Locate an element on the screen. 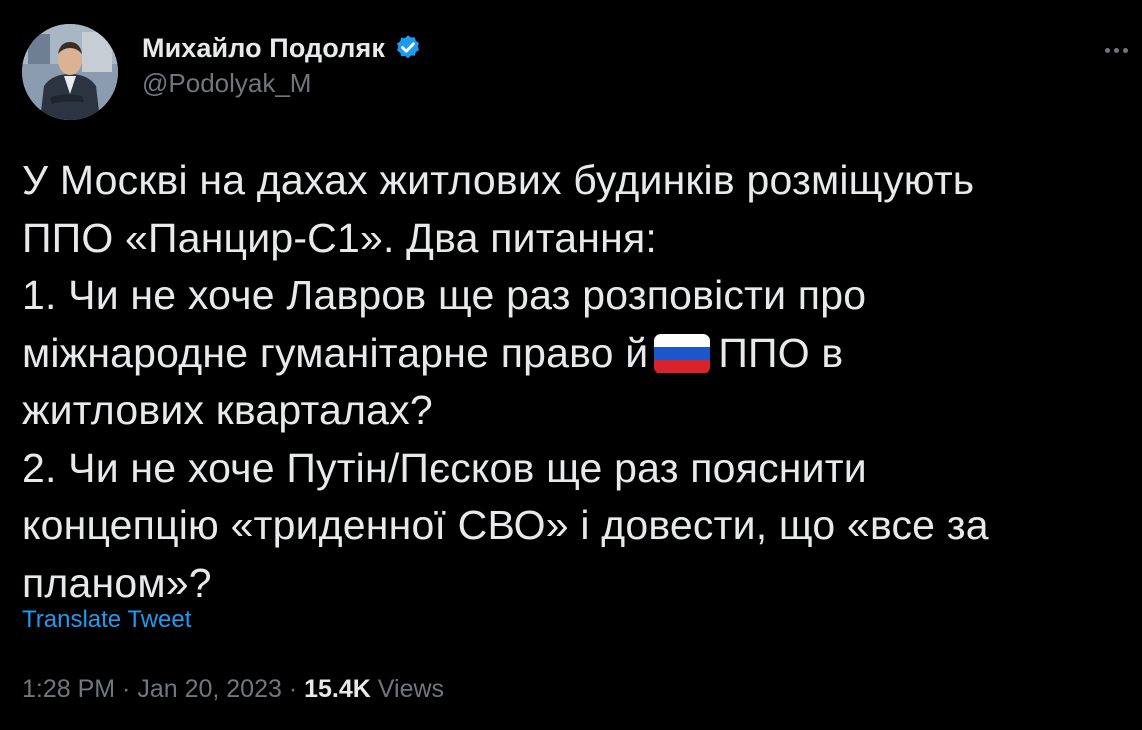 The image size is (1142, 730). author-block: Михайло Подоляк @Podolyak_M is located at coordinates (282, 64).